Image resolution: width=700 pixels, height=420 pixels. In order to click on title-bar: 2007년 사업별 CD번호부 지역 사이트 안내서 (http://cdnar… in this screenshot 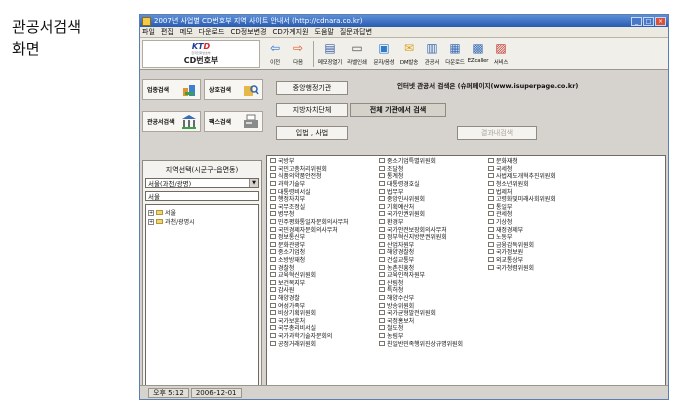, I will do `click(404, 21)`.